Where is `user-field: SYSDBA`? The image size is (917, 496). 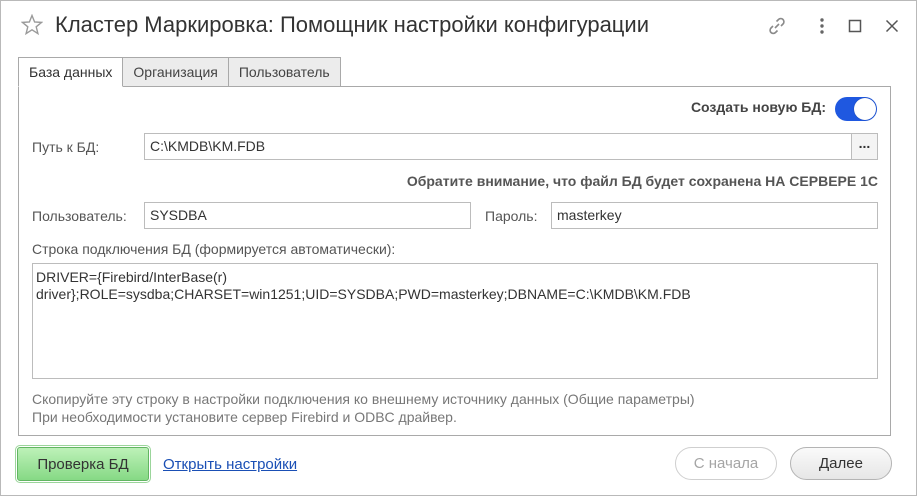 user-field: SYSDBA is located at coordinates (307, 215).